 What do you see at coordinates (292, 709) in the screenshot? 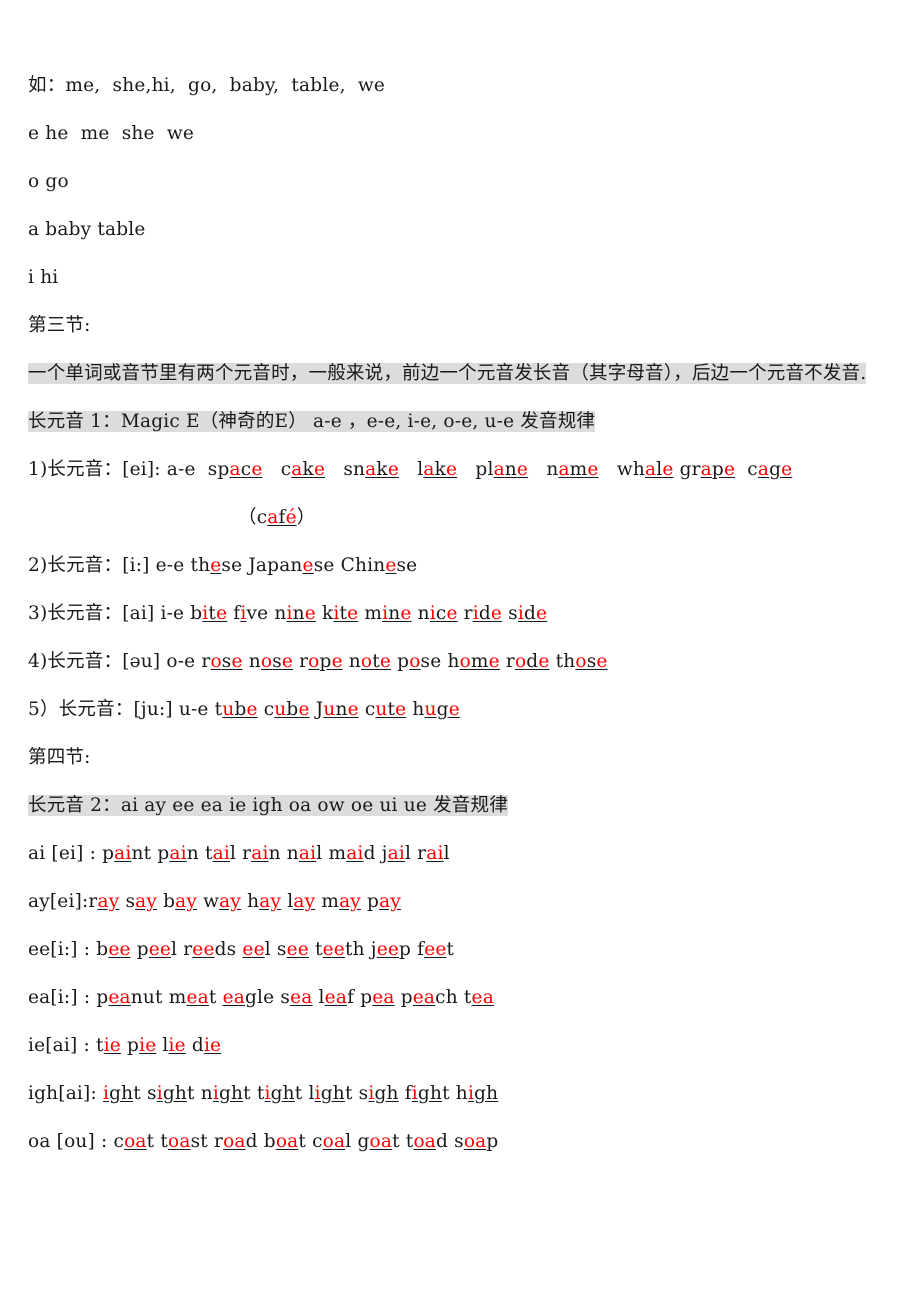
I see `black-consonant: b` at bounding box center [292, 709].